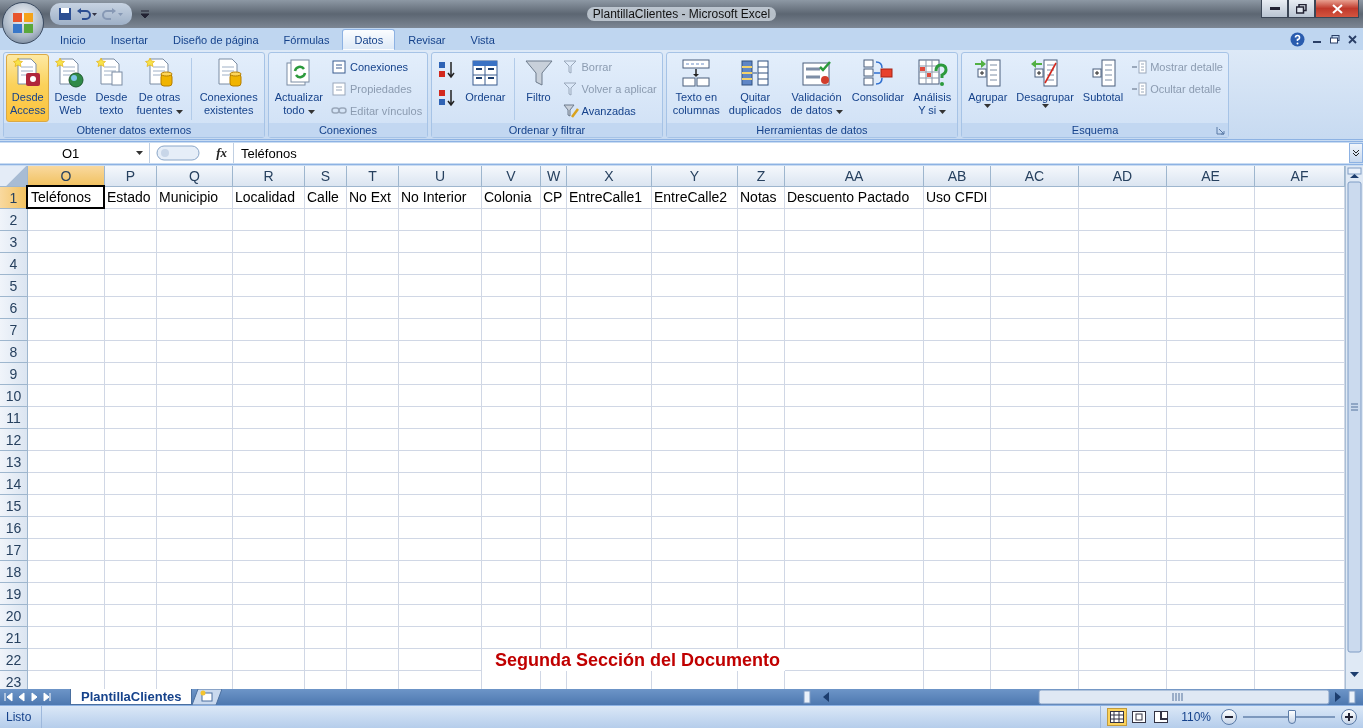 This screenshot has height=728, width=1363. Describe the element at coordinates (326, 176) in the screenshot. I see `column-header: S` at that location.